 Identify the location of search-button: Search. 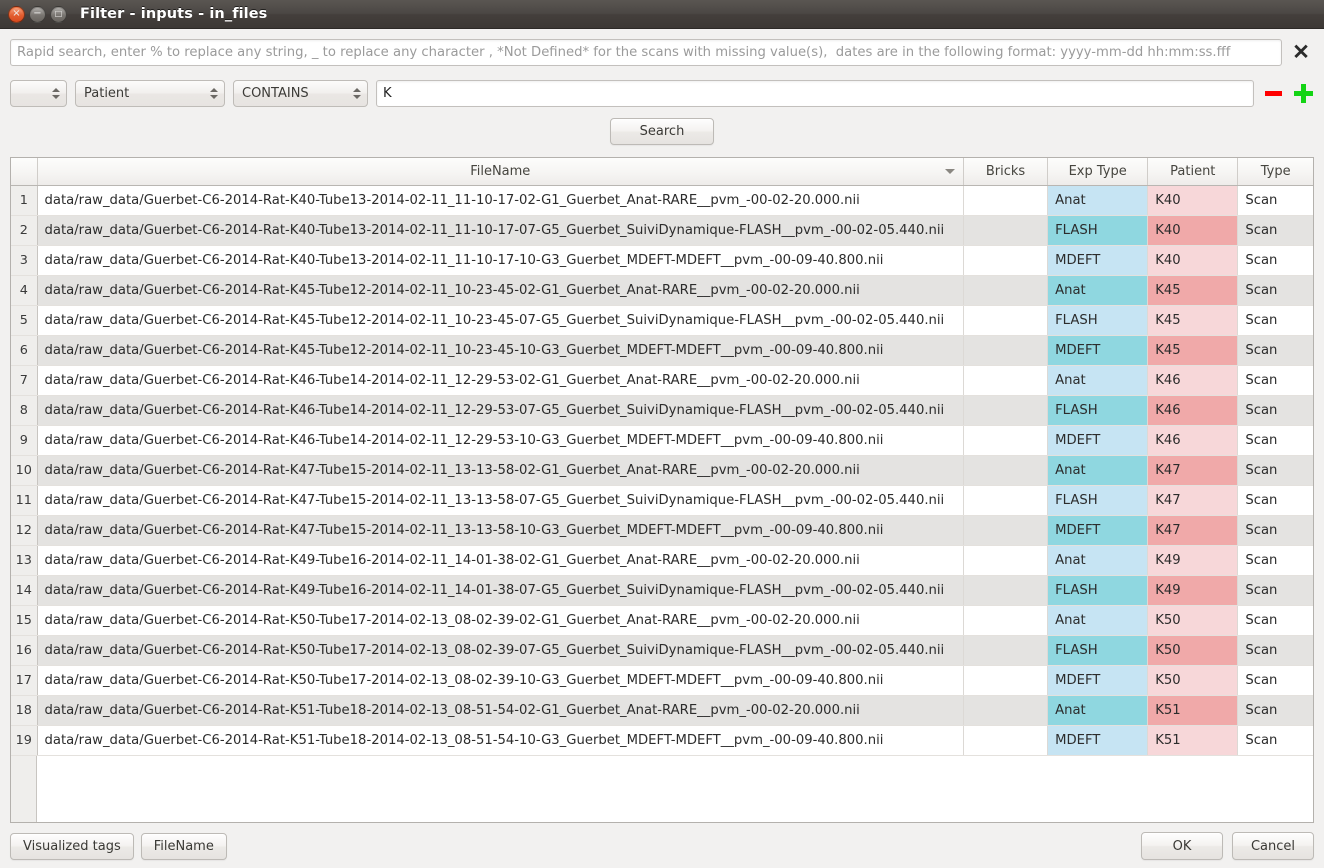
(662, 131).